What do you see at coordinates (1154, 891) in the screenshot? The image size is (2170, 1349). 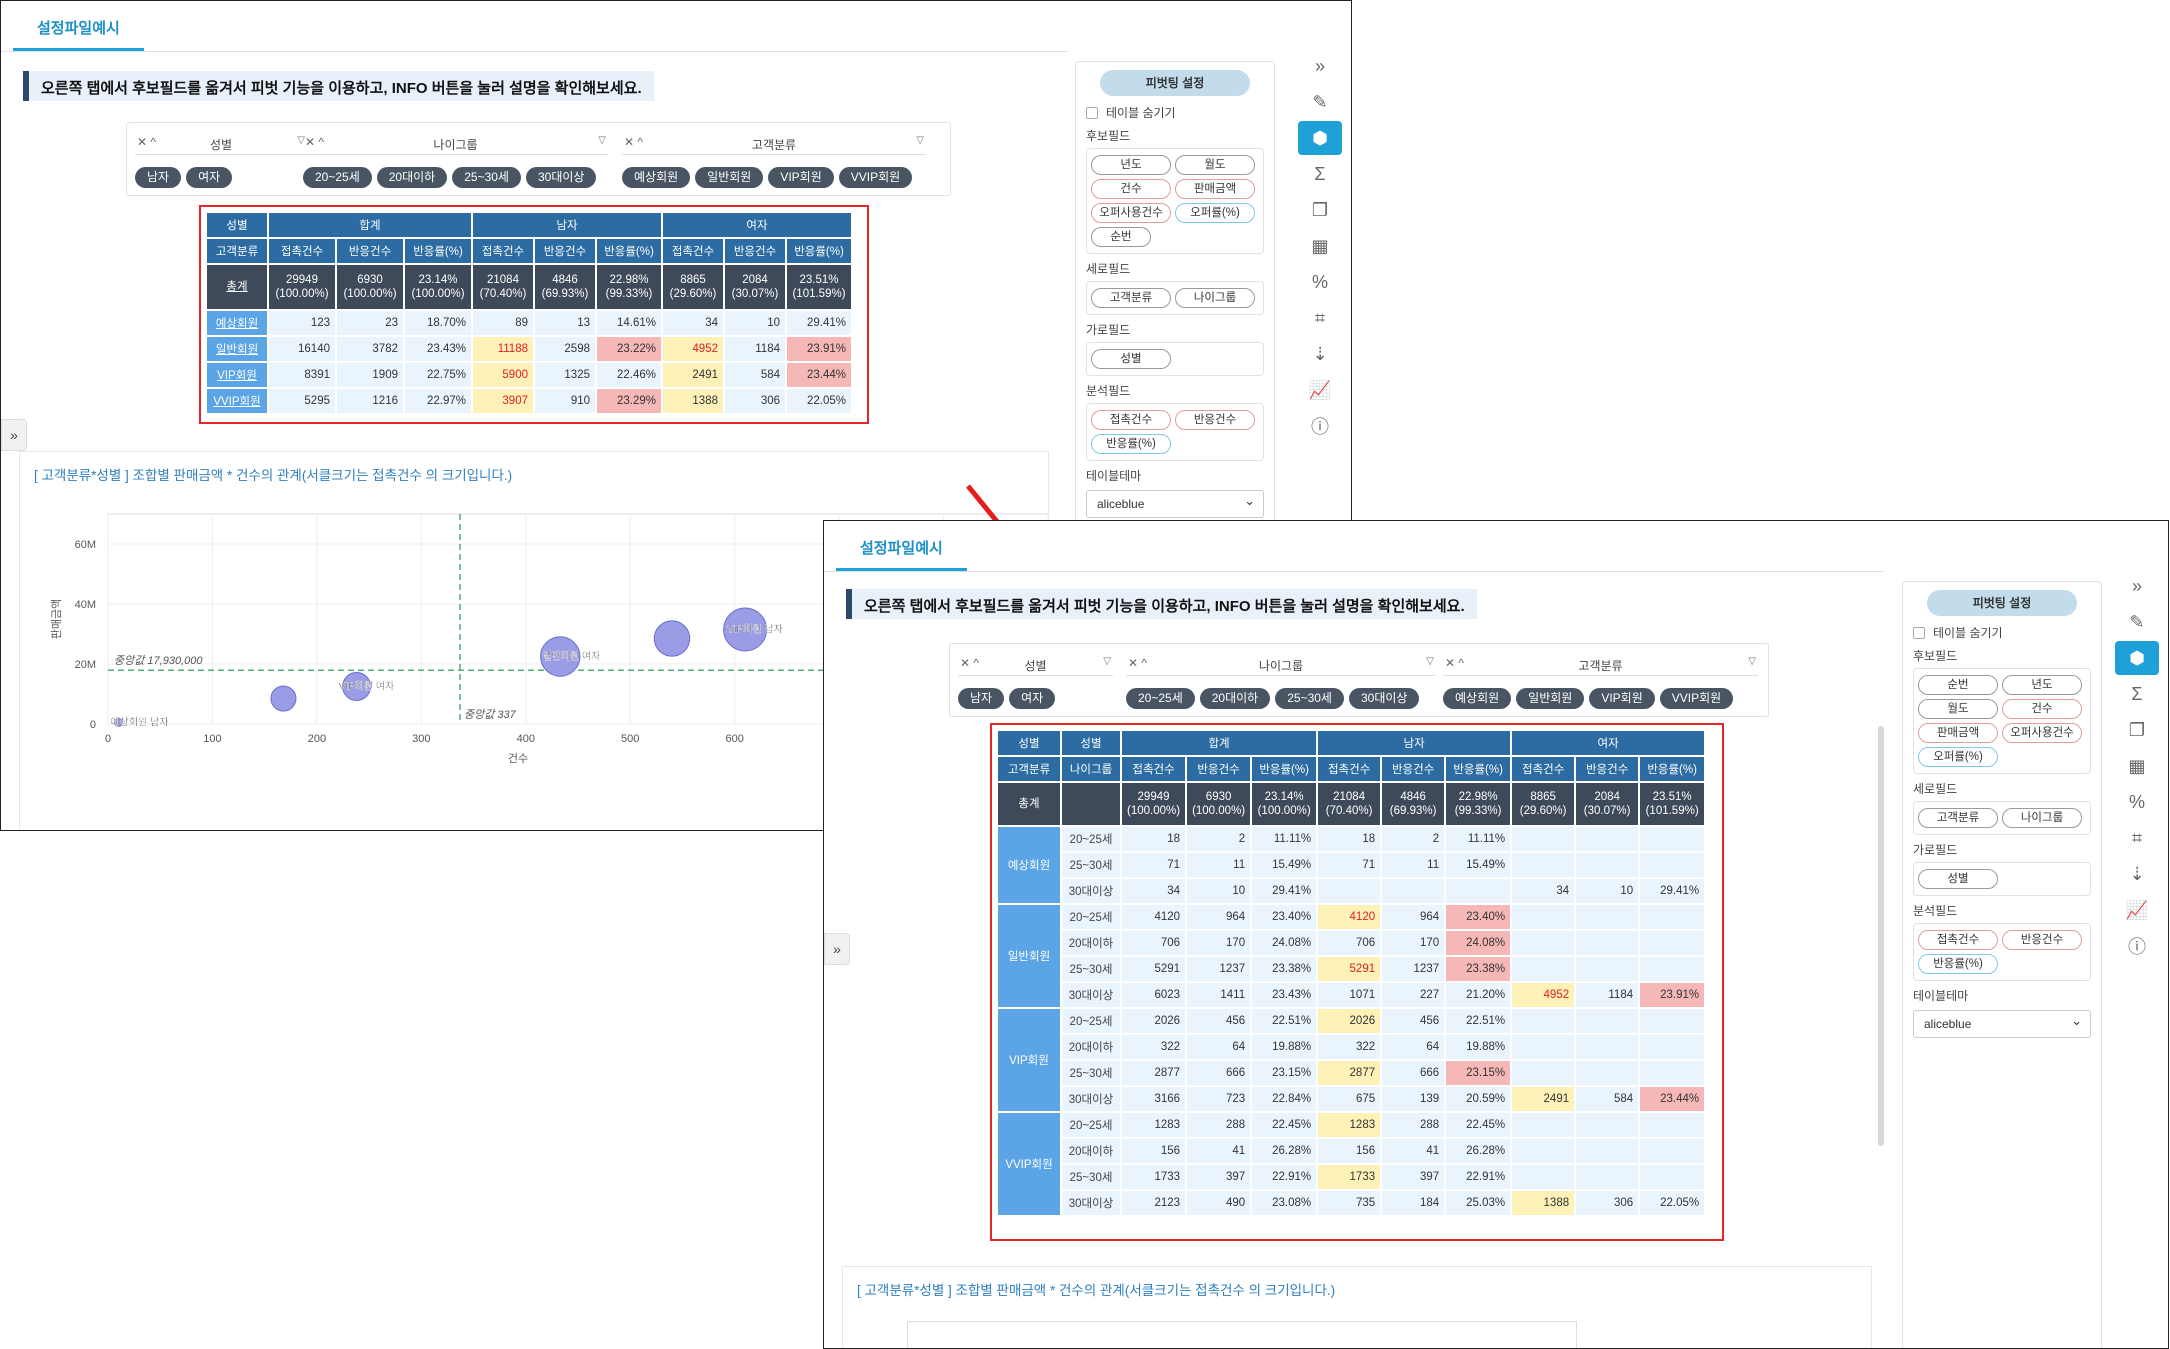 I see `table-cell: 34` at bounding box center [1154, 891].